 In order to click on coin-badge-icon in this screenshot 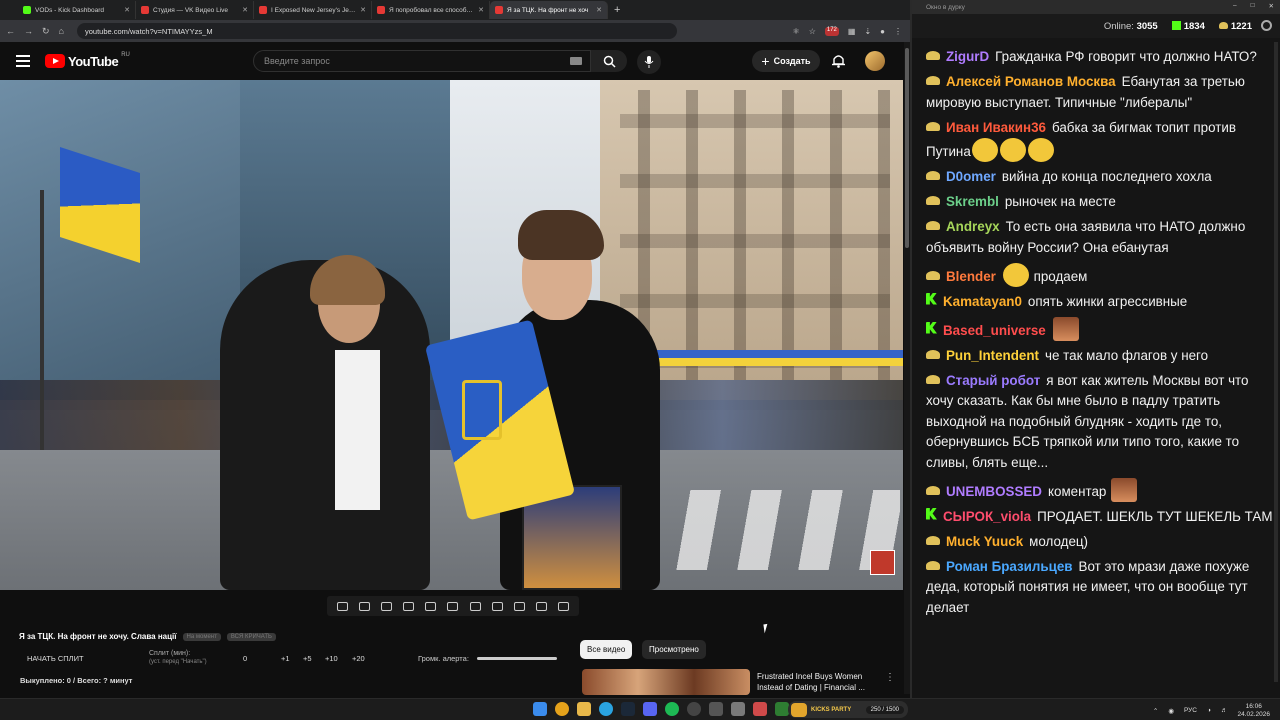, I will do `click(933, 55)`.